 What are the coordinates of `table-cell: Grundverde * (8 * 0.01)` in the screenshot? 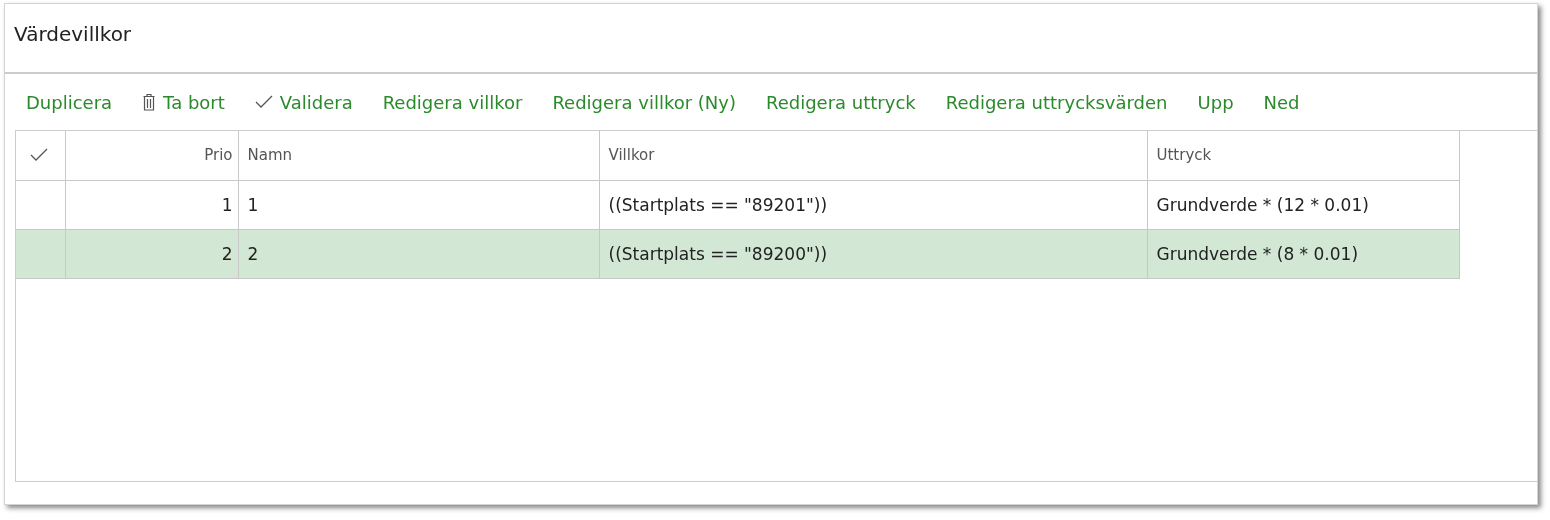 It's located at (1303, 253).